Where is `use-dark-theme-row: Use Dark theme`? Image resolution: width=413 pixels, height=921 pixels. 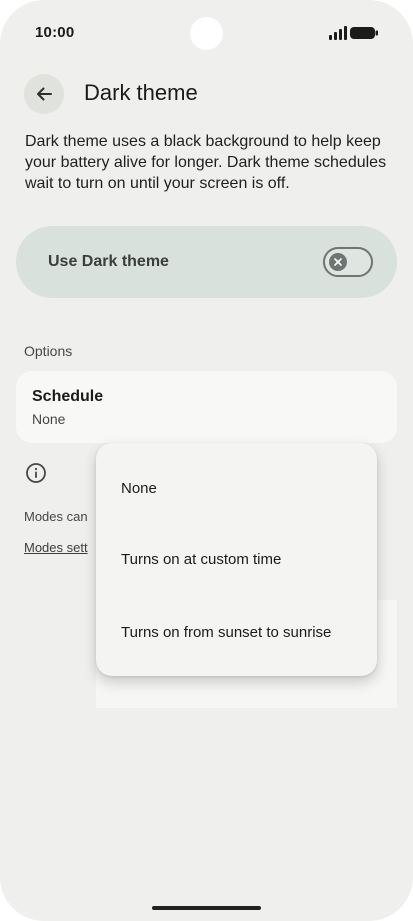
use-dark-theme-row: Use Dark theme is located at coordinates (206, 262).